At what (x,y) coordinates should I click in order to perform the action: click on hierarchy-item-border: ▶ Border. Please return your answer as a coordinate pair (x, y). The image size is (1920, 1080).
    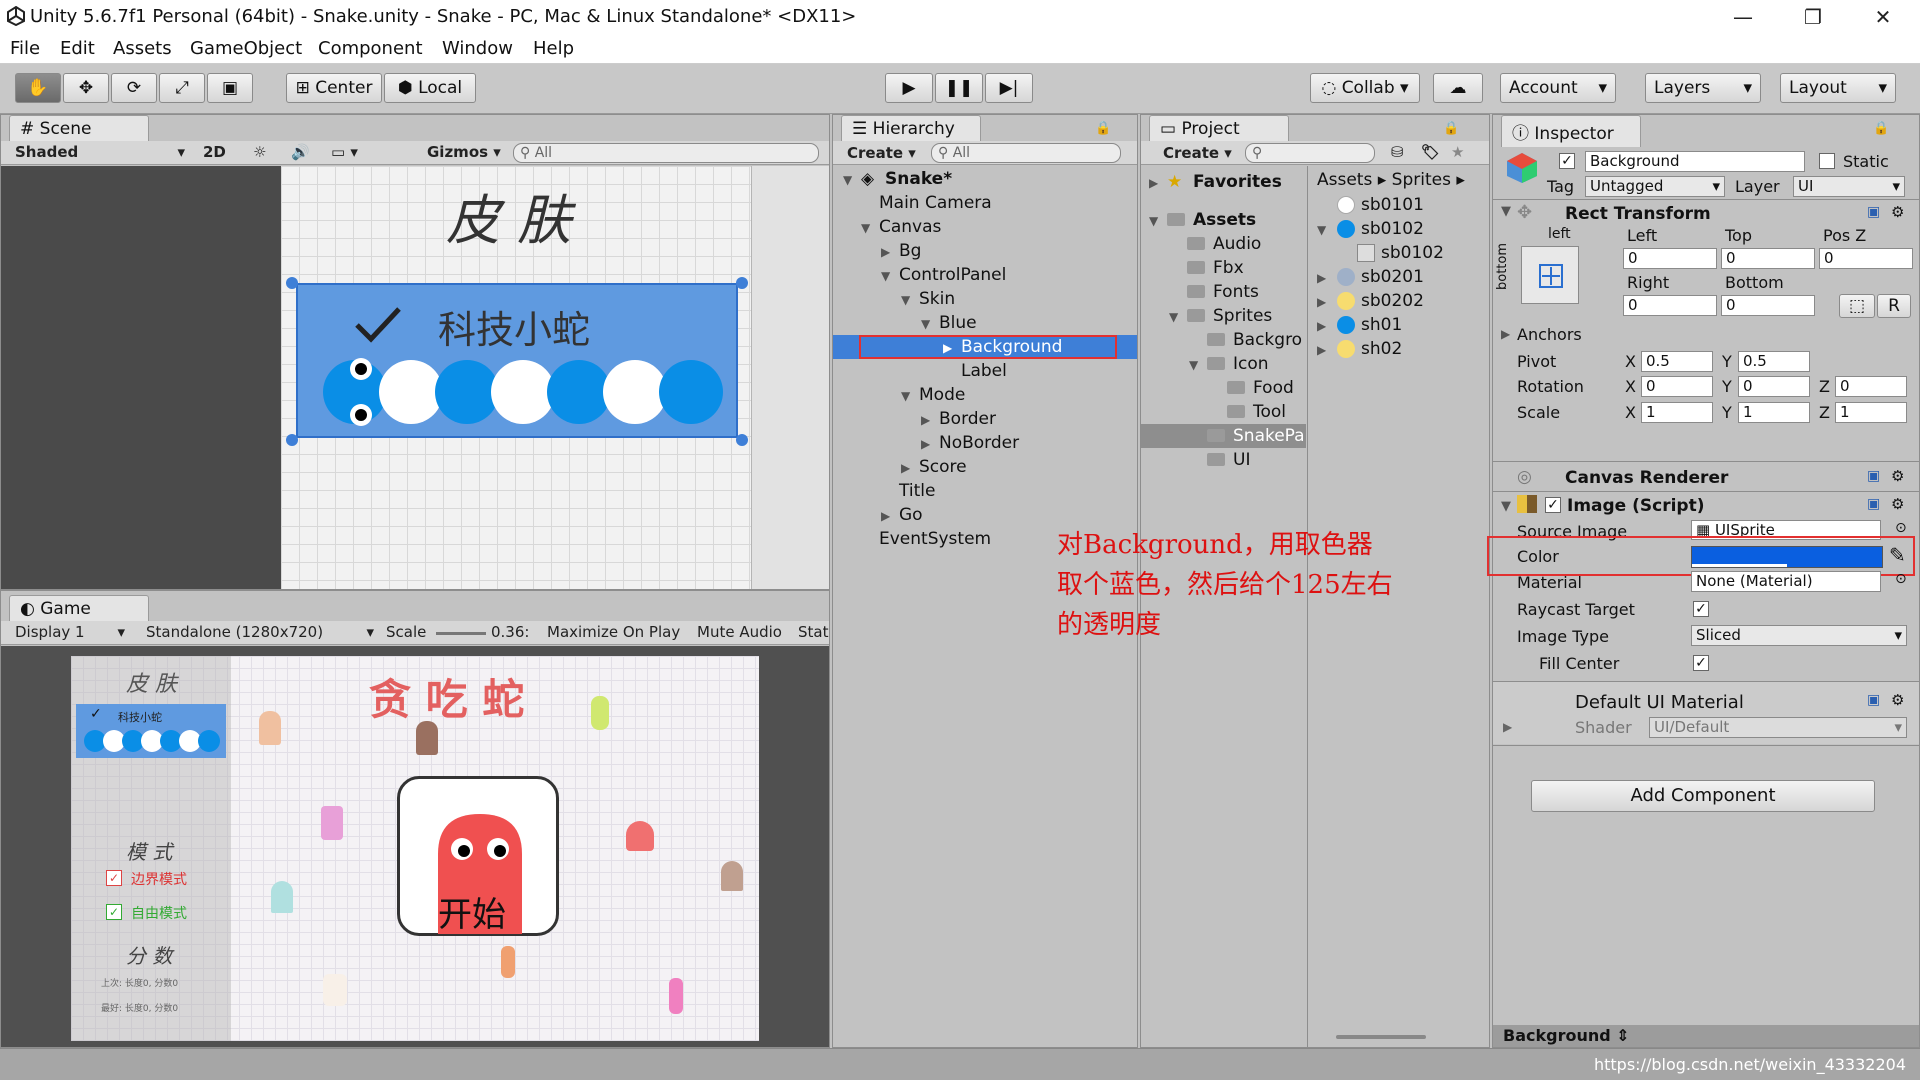
    Looking at the image, I should click on (983, 419).